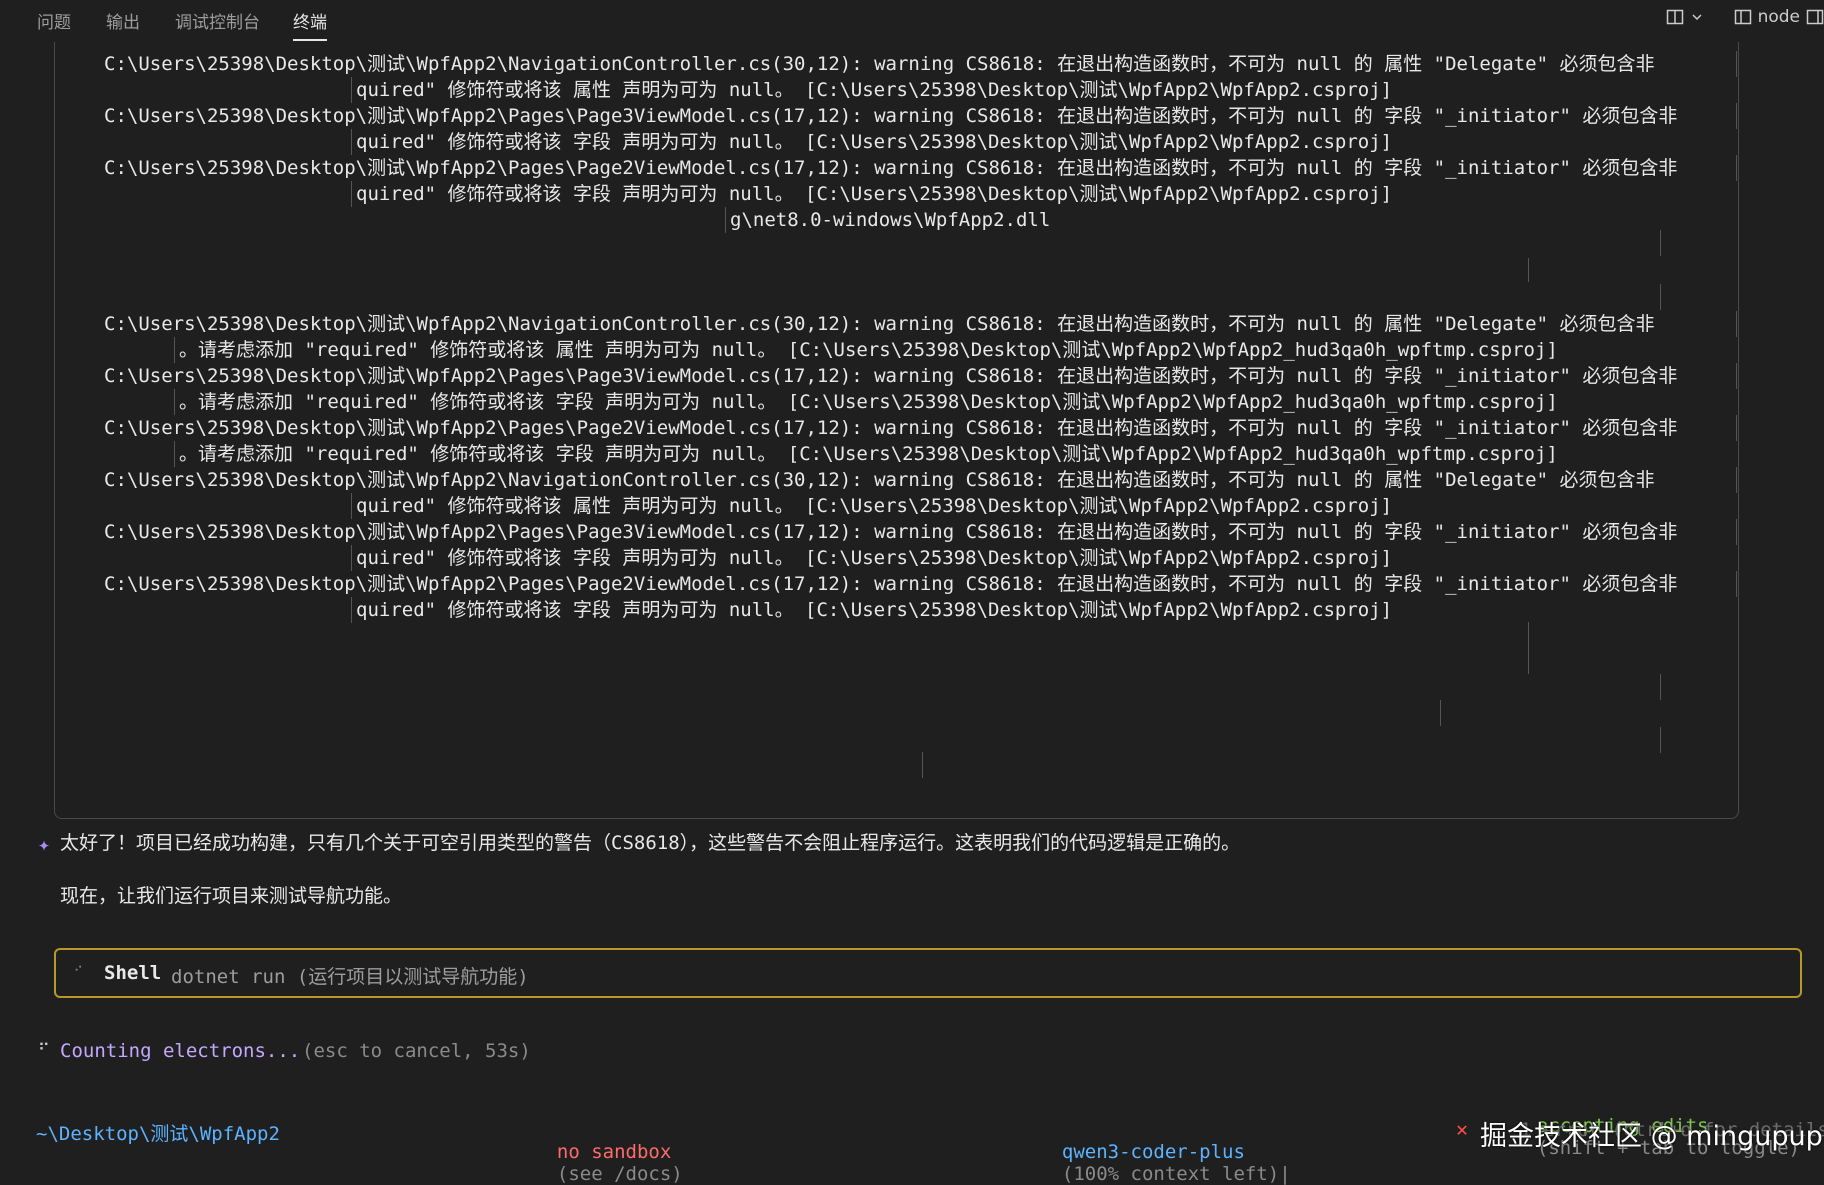 Image resolution: width=1824 pixels, height=1185 pixels. I want to click on model-name: qwen3-coder-plus, so click(1153, 1152).